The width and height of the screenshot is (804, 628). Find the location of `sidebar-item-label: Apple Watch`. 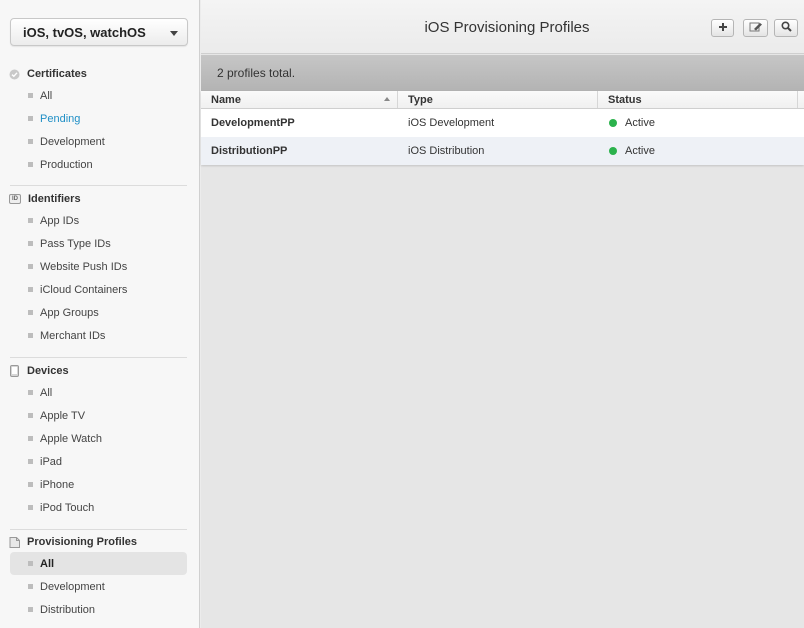

sidebar-item-label: Apple Watch is located at coordinates (71, 438).